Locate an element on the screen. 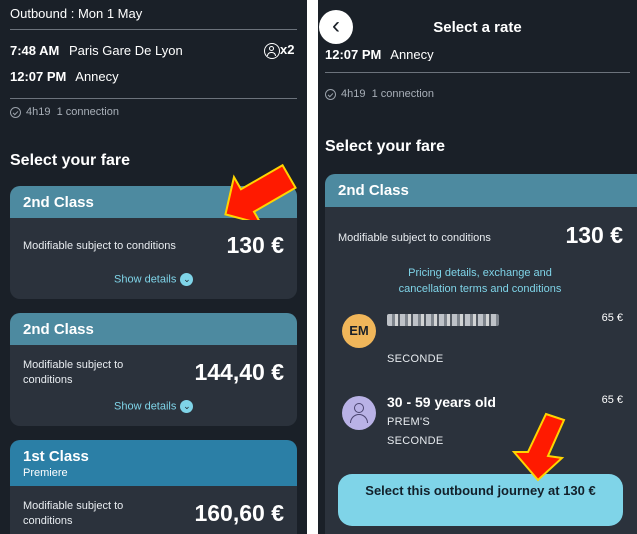  passenger-name-redacted is located at coordinates (443, 320).